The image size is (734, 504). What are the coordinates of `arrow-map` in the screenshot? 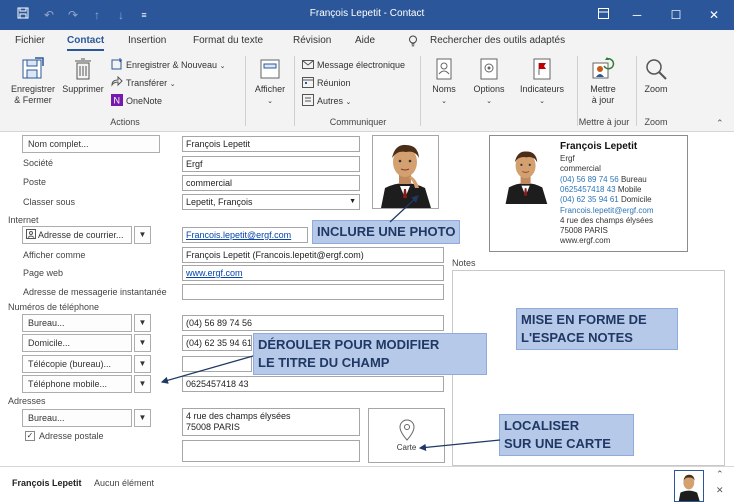 It's located at (459, 445).